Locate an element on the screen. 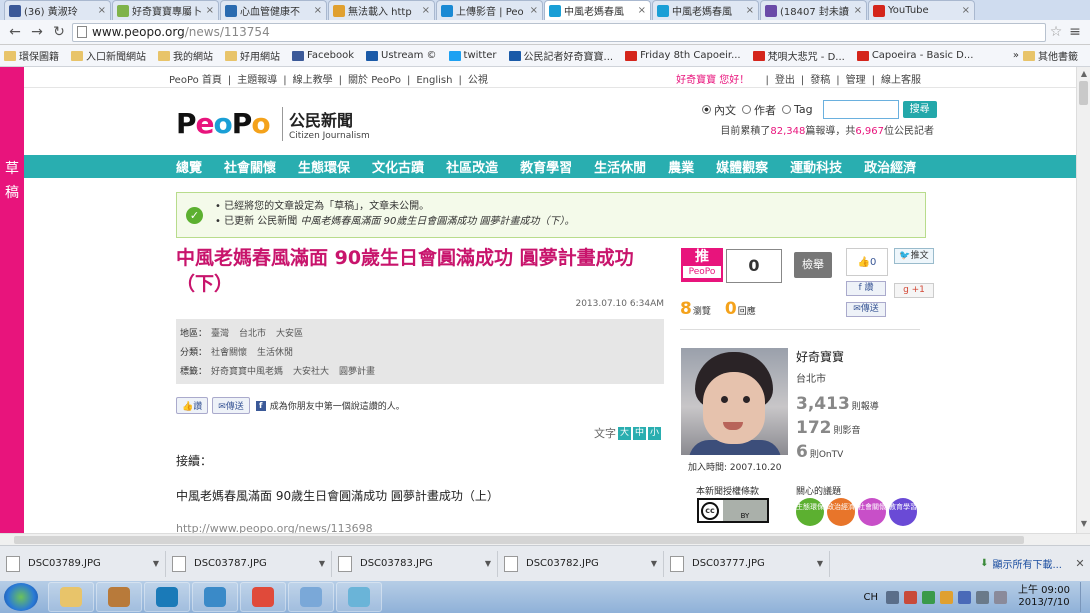  author-reports: 3,413 則報導 is located at coordinates (837, 404).